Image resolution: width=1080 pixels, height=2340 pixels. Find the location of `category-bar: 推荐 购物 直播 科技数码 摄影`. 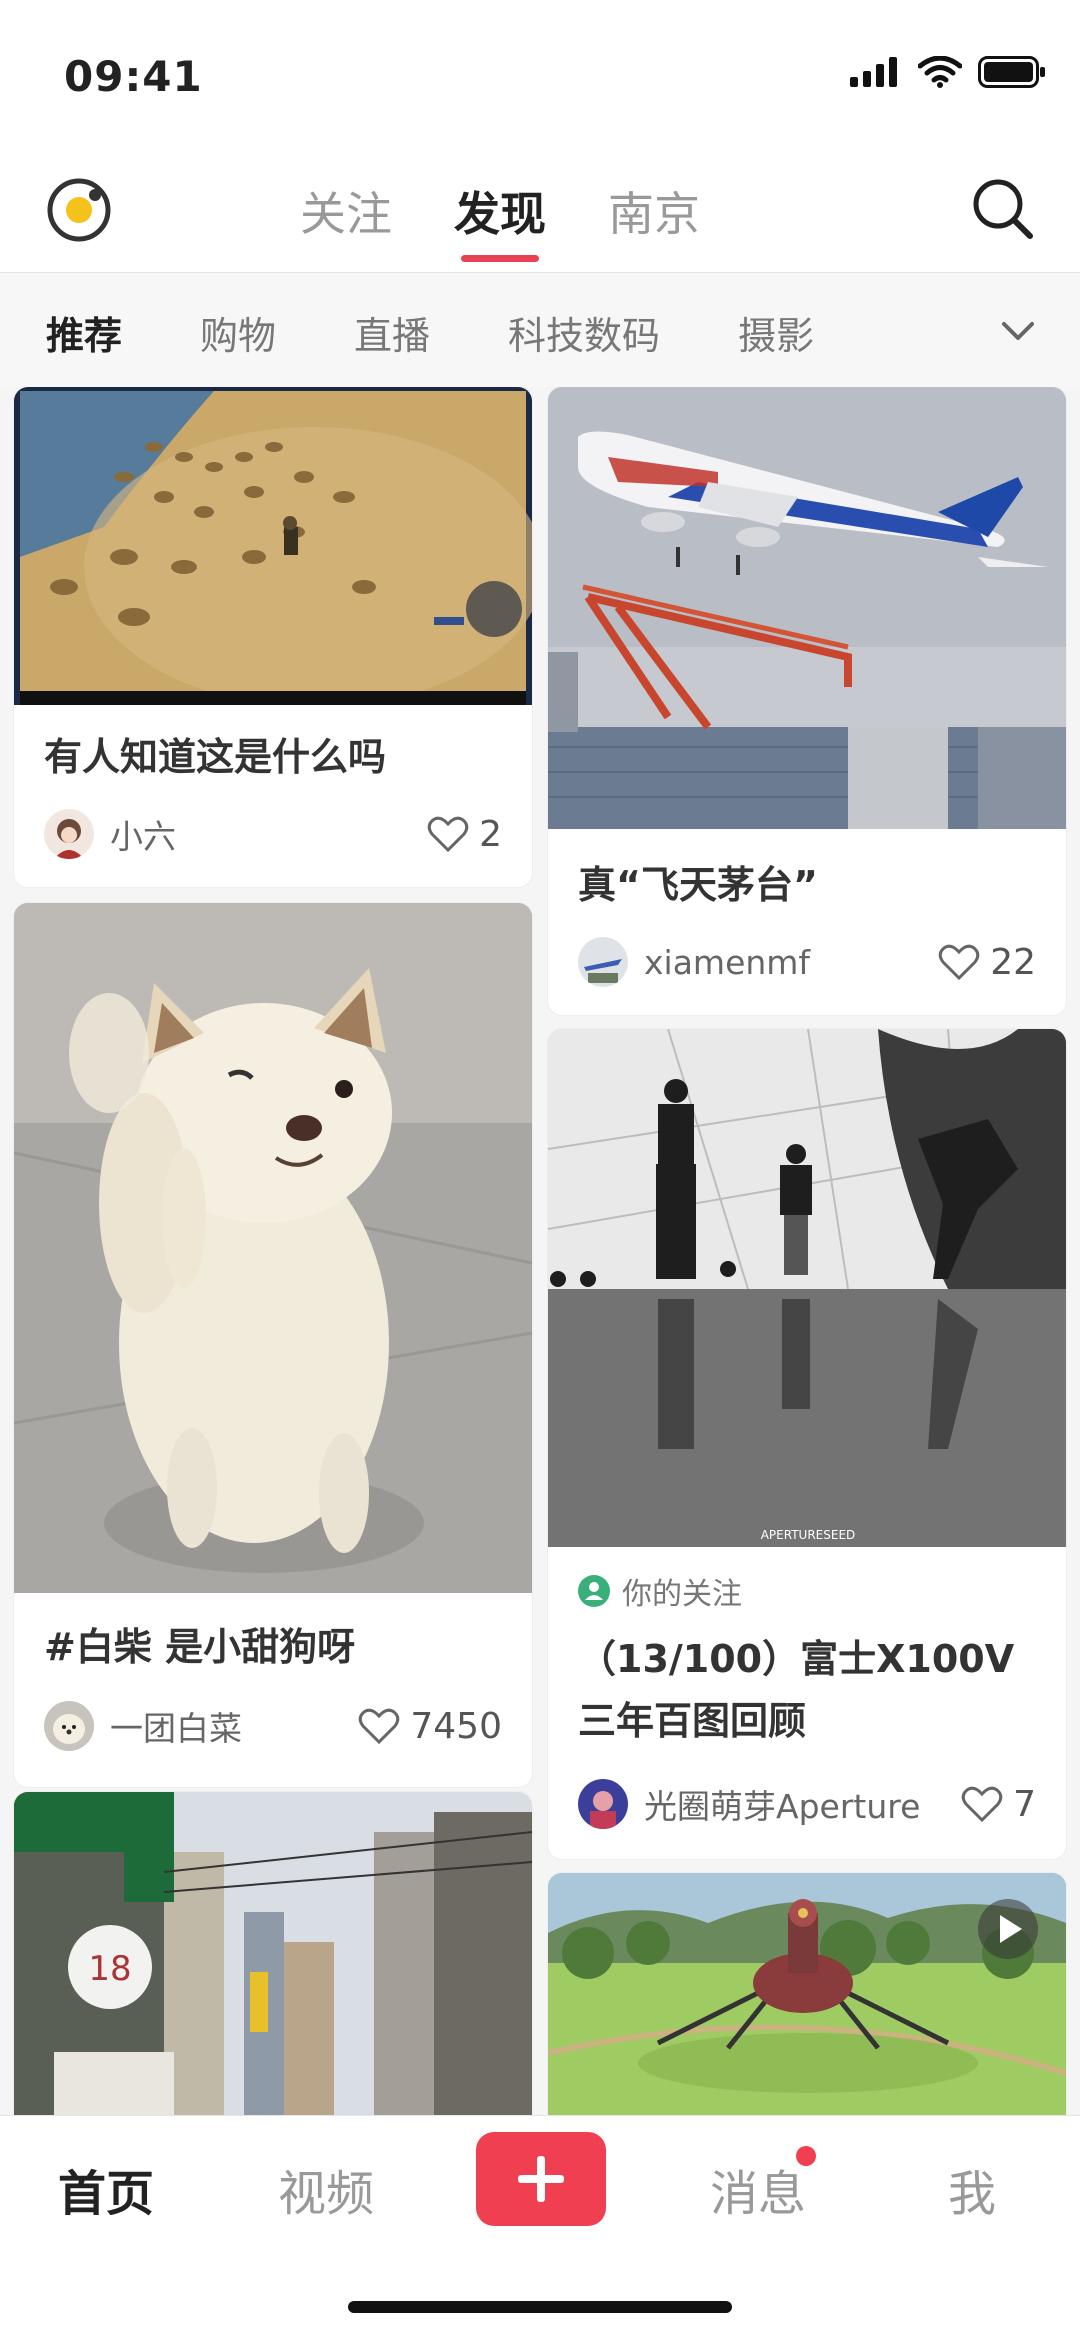

category-bar: 推荐 购物 直播 科技数码 摄影 is located at coordinates (540, 330).